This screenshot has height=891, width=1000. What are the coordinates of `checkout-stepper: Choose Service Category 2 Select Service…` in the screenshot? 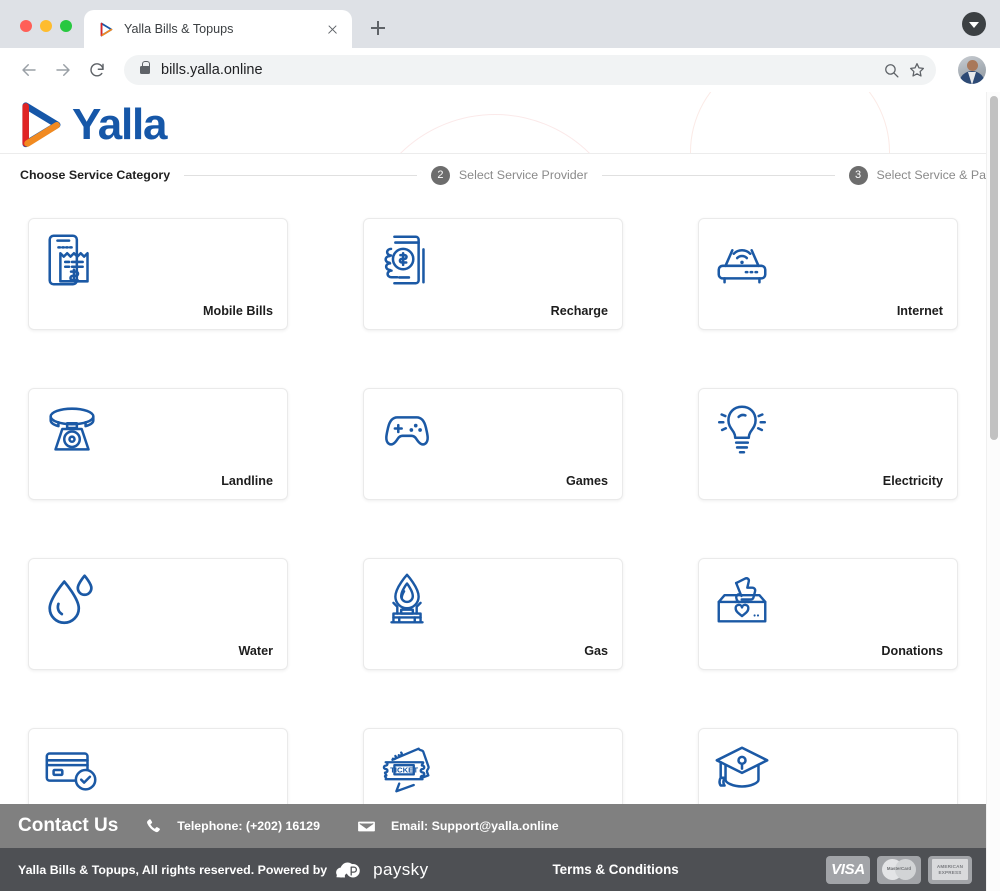 It's located at (493, 175).